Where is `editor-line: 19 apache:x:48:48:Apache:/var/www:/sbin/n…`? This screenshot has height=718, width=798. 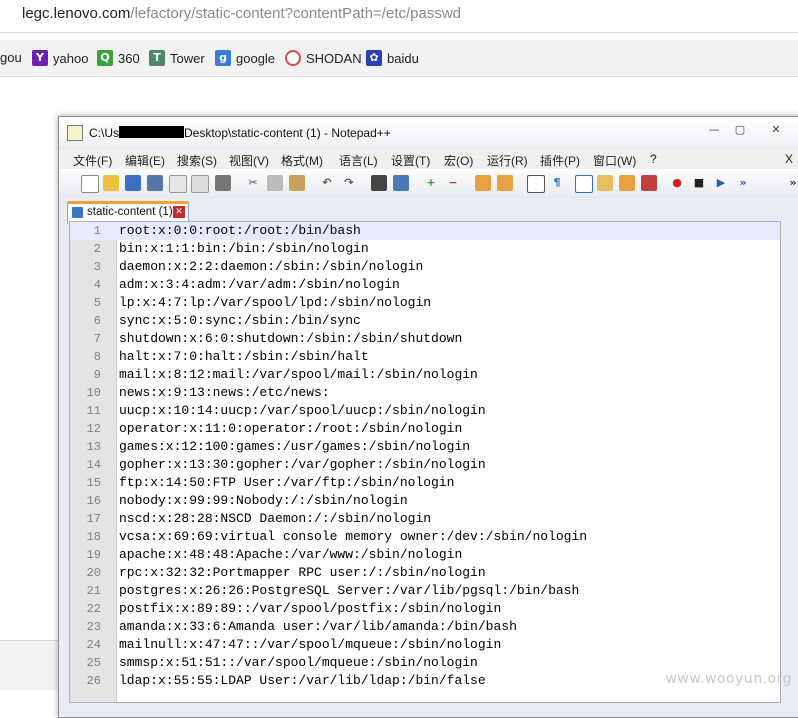 editor-line: 19 apache:x:48:48:Apache:/var/www:/sbin/n… is located at coordinates (425, 555).